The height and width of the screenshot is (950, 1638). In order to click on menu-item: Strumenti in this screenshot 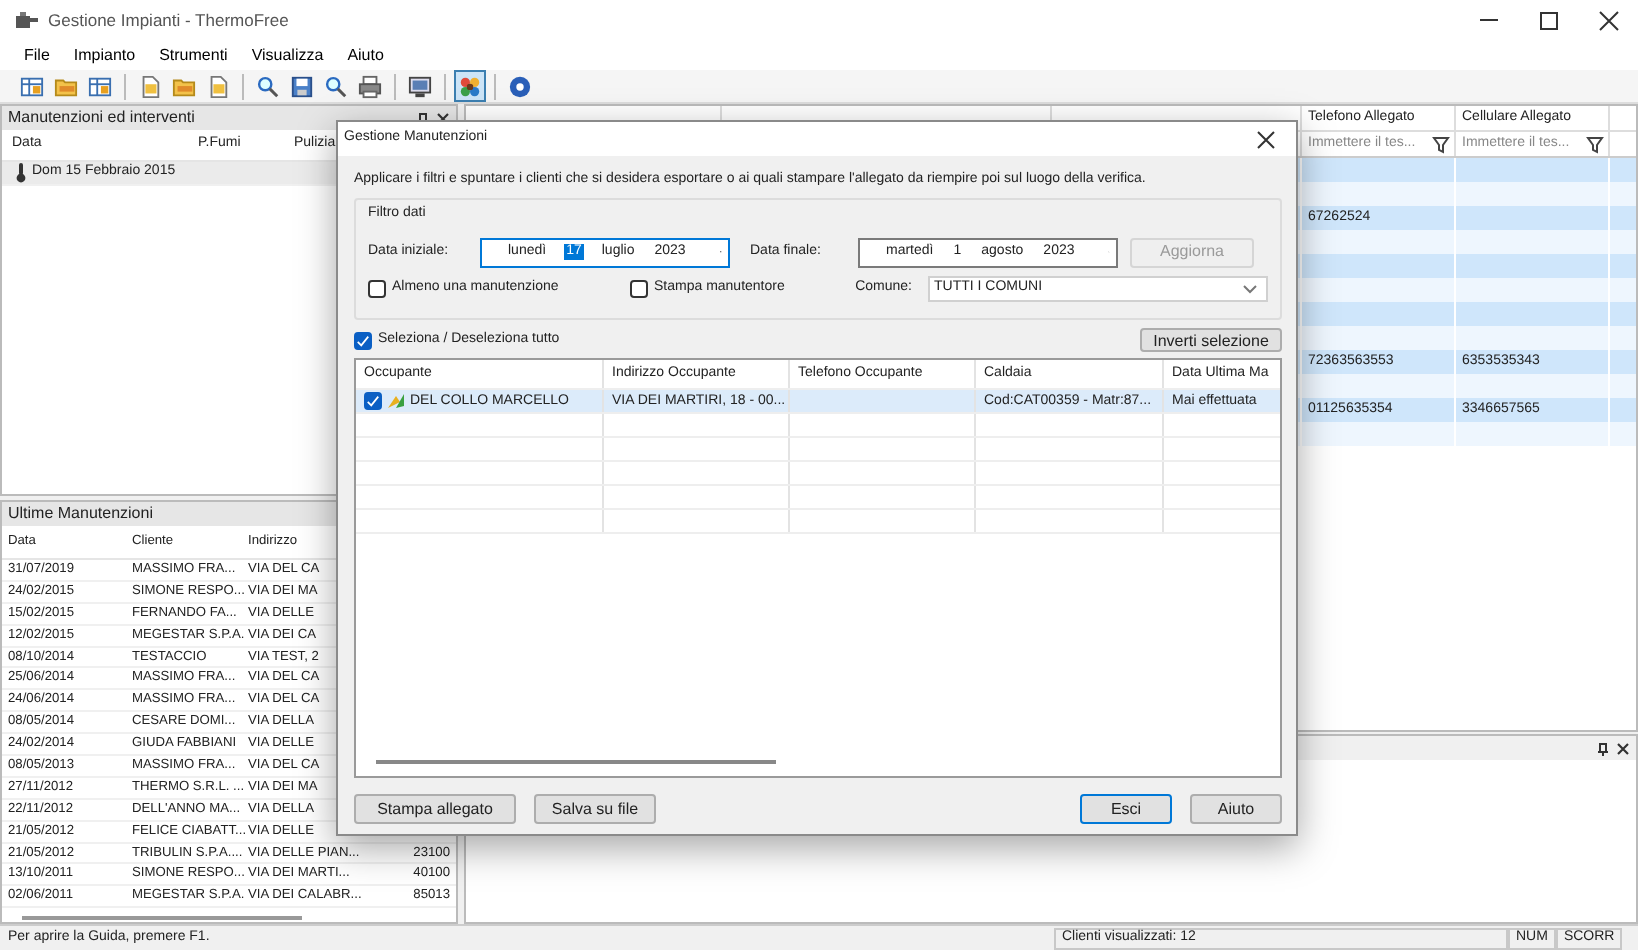, I will do `click(193, 55)`.